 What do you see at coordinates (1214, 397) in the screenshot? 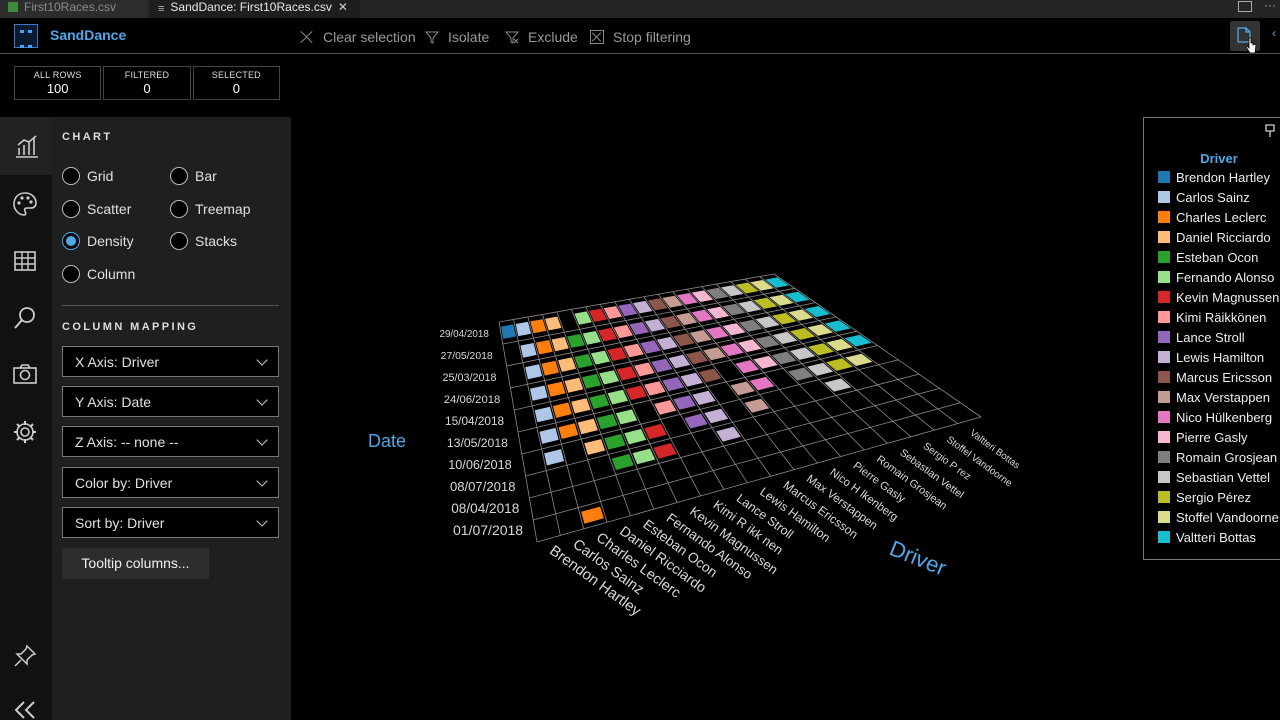
I see `legend-item: Max Verstappen` at bounding box center [1214, 397].